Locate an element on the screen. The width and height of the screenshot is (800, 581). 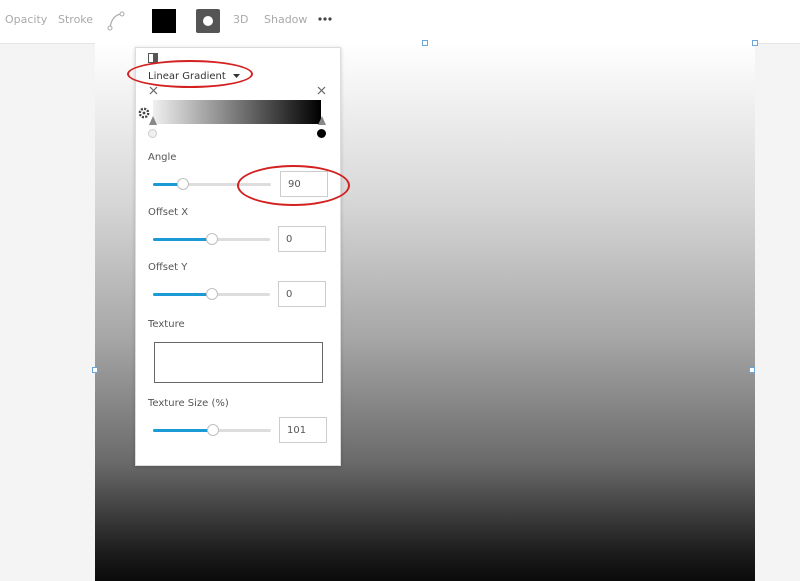
offset-x-slider is located at coordinates (211, 239).